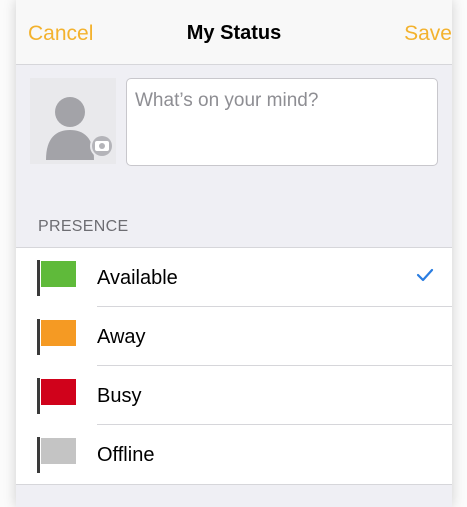 The height and width of the screenshot is (507, 467). Describe the element at coordinates (137, 278) in the screenshot. I see `presence-option-label: Available` at that location.